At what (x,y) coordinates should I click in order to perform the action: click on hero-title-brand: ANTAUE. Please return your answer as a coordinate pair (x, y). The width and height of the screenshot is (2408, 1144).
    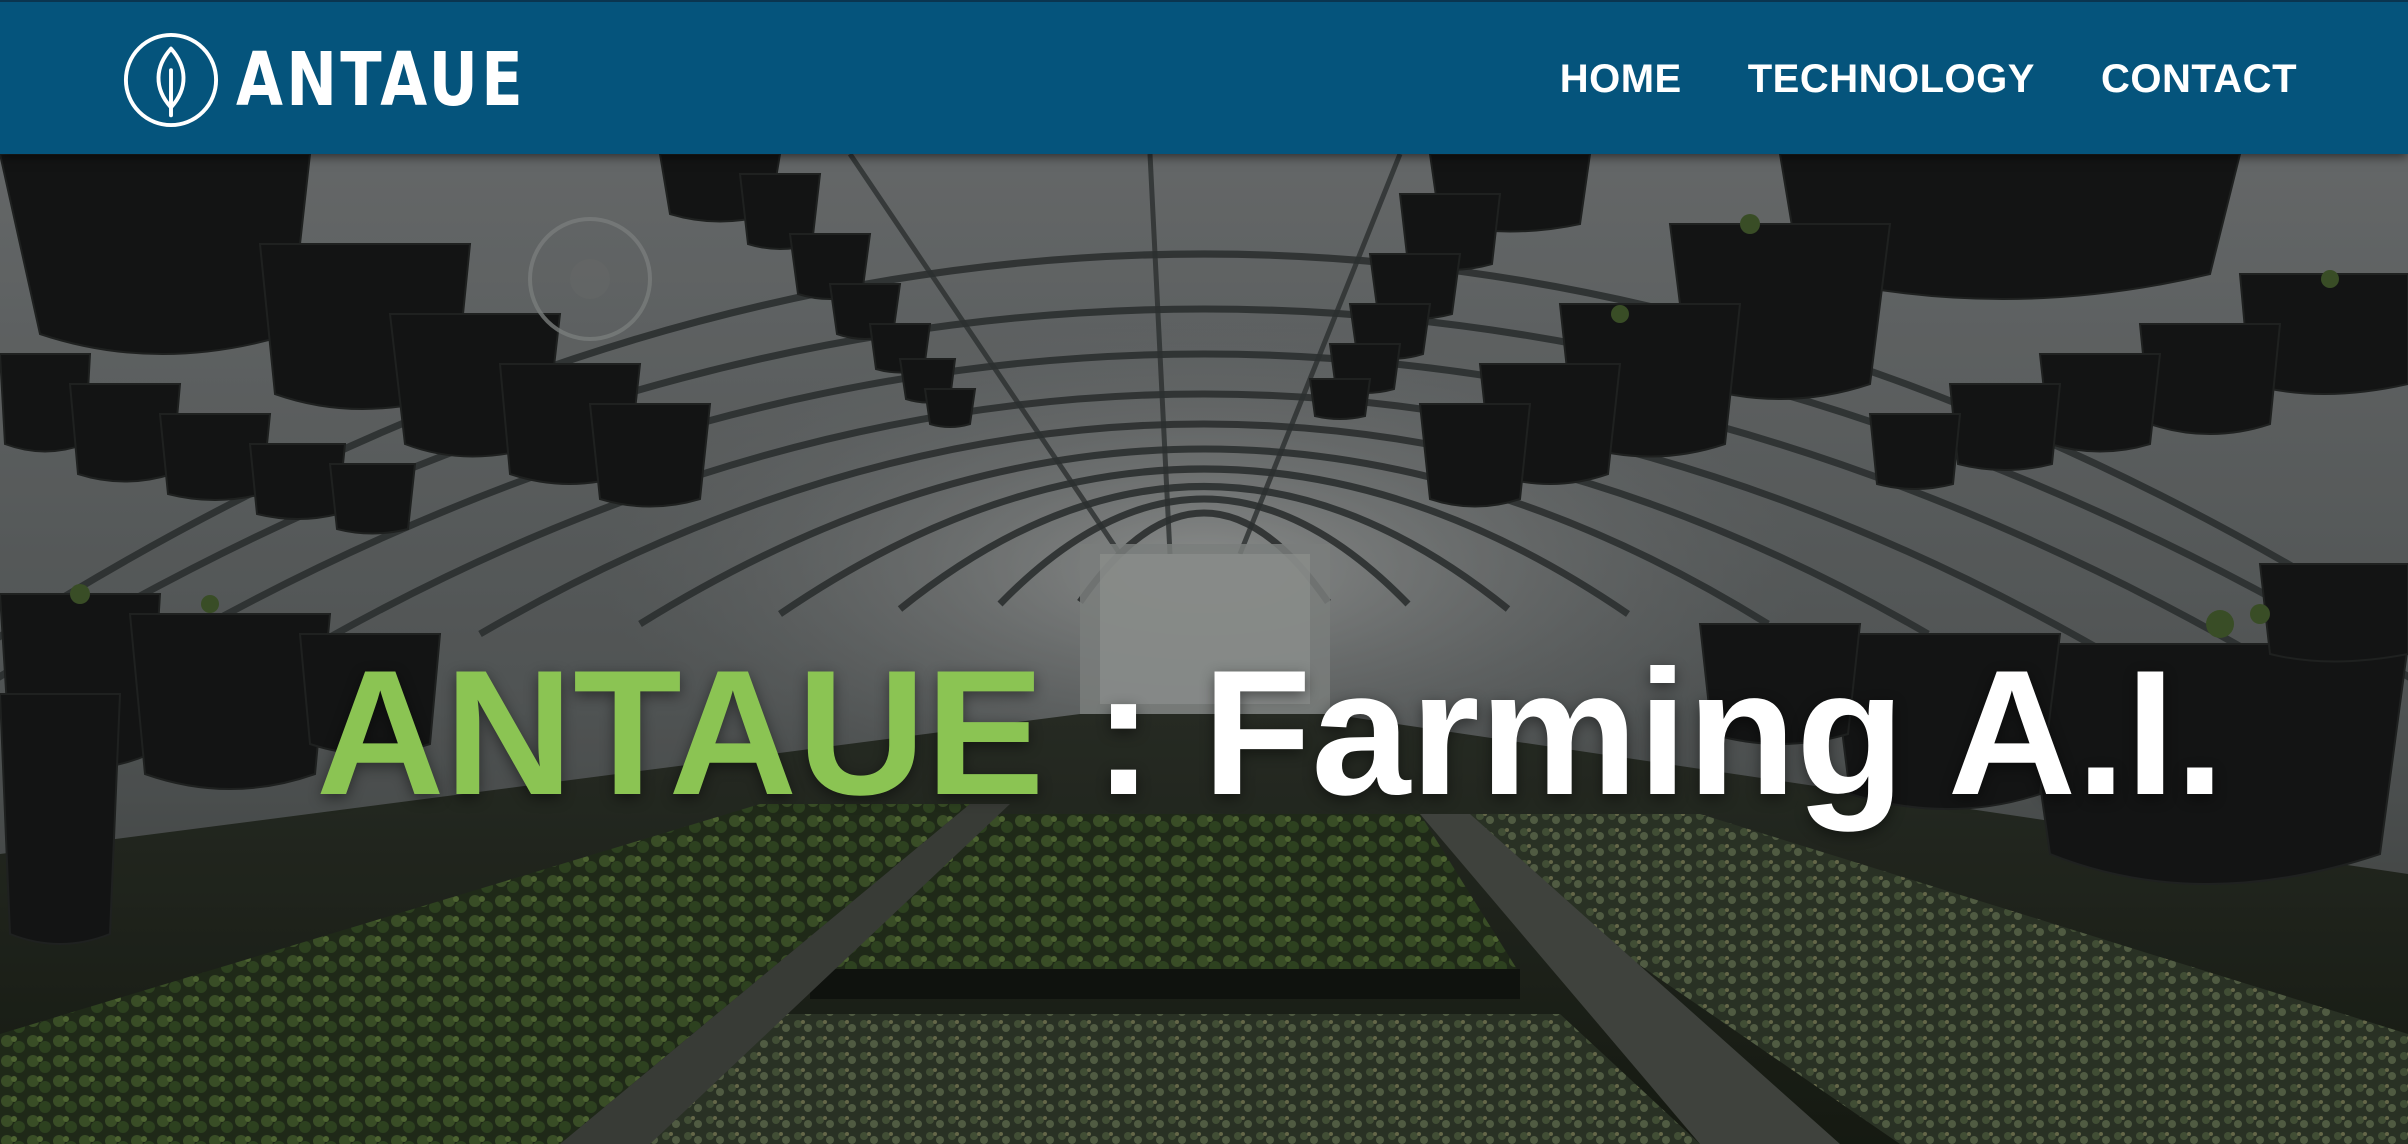
    Looking at the image, I should click on (680, 732).